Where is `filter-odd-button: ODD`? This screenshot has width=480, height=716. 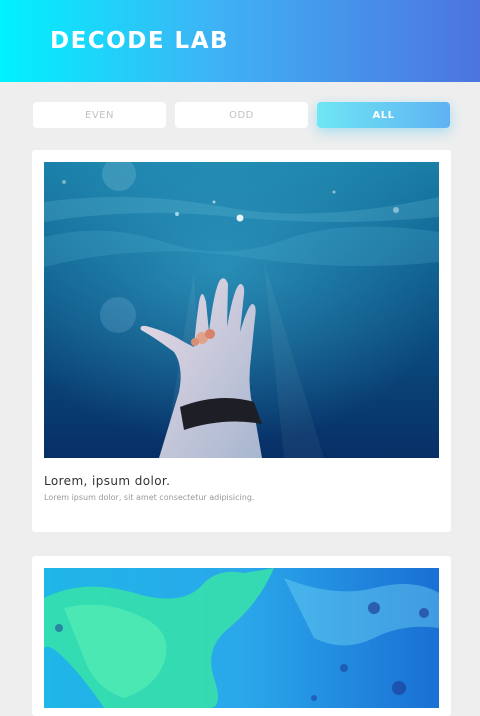
filter-odd-button: ODD is located at coordinates (241, 115).